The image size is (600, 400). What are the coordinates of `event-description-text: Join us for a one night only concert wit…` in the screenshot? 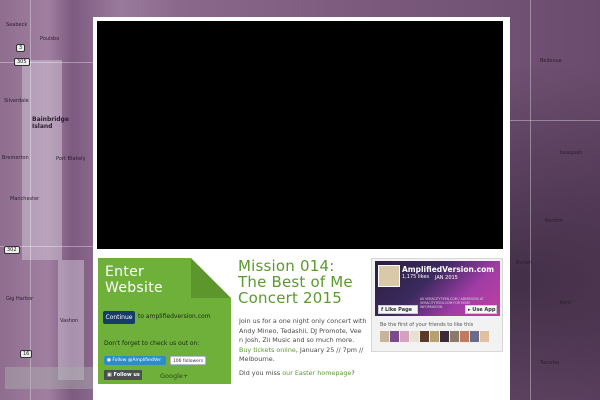 It's located at (303, 331).